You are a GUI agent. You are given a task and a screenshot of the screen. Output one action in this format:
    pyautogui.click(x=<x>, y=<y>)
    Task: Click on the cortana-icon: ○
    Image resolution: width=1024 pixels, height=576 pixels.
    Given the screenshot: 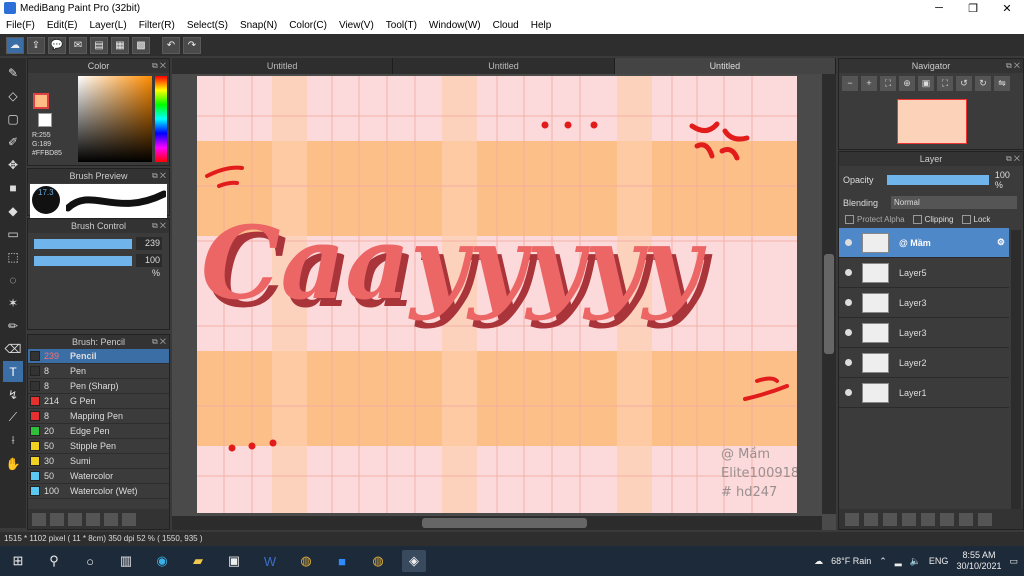 What is the action you would take?
    pyautogui.click(x=90, y=561)
    